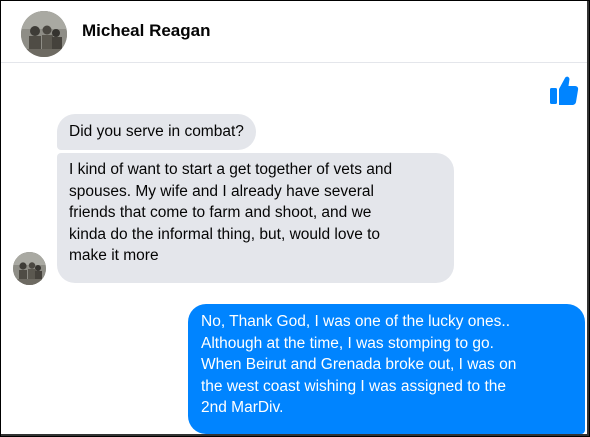 The image size is (590, 437). Describe the element at coordinates (564, 90) in the screenshot. I see `thumbs-up-icon` at that location.